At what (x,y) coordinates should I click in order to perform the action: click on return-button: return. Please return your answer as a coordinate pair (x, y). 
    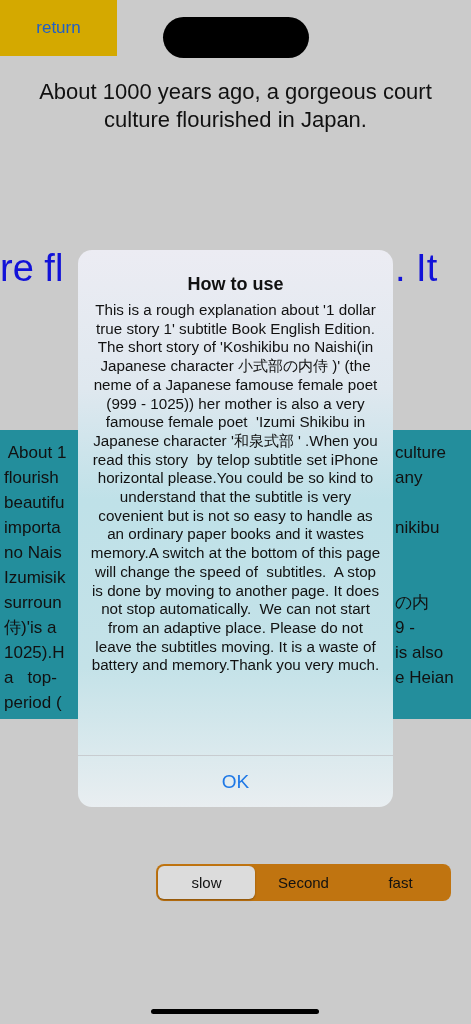
    Looking at the image, I should click on (58, 28).